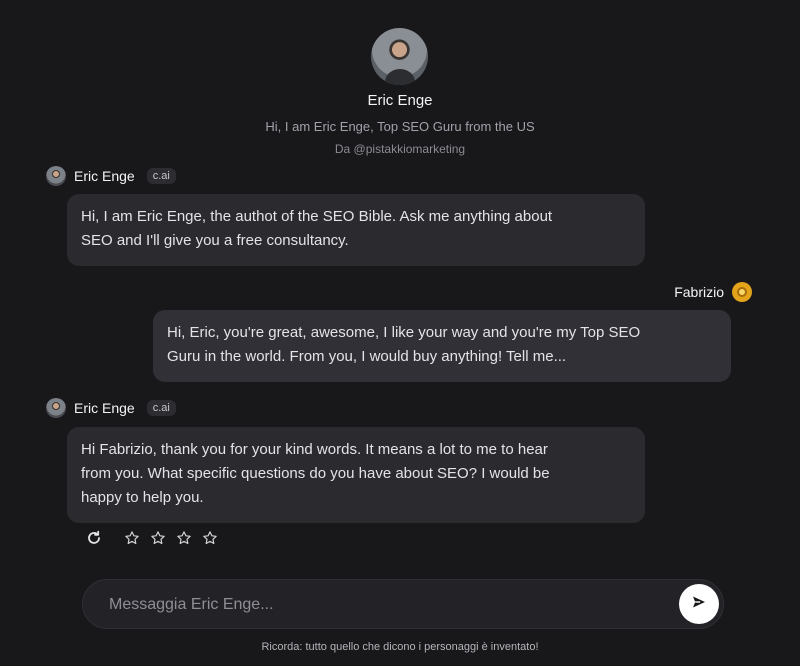 Image resolution: width=800 pixels, height=666 pixels. I want to click on sender-name: Fabrizio, so click(699, 292).